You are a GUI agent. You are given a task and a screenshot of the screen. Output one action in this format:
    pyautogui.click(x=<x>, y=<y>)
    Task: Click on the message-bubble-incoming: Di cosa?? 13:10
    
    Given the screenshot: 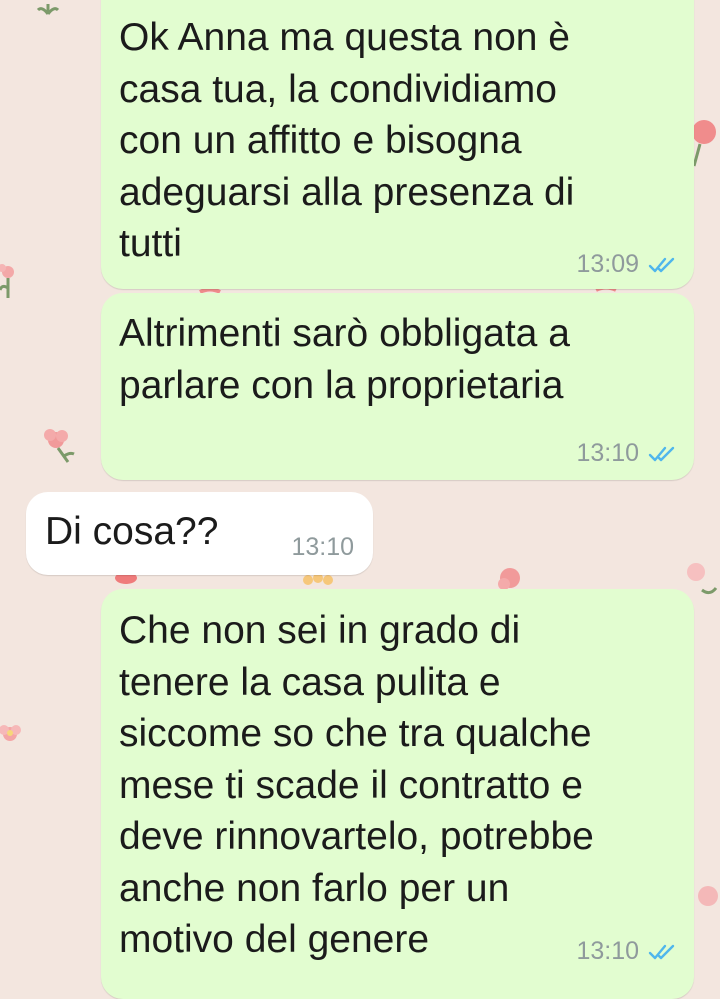 What is the action you would take?
    pyautogui.click(x=199, y=533)
    